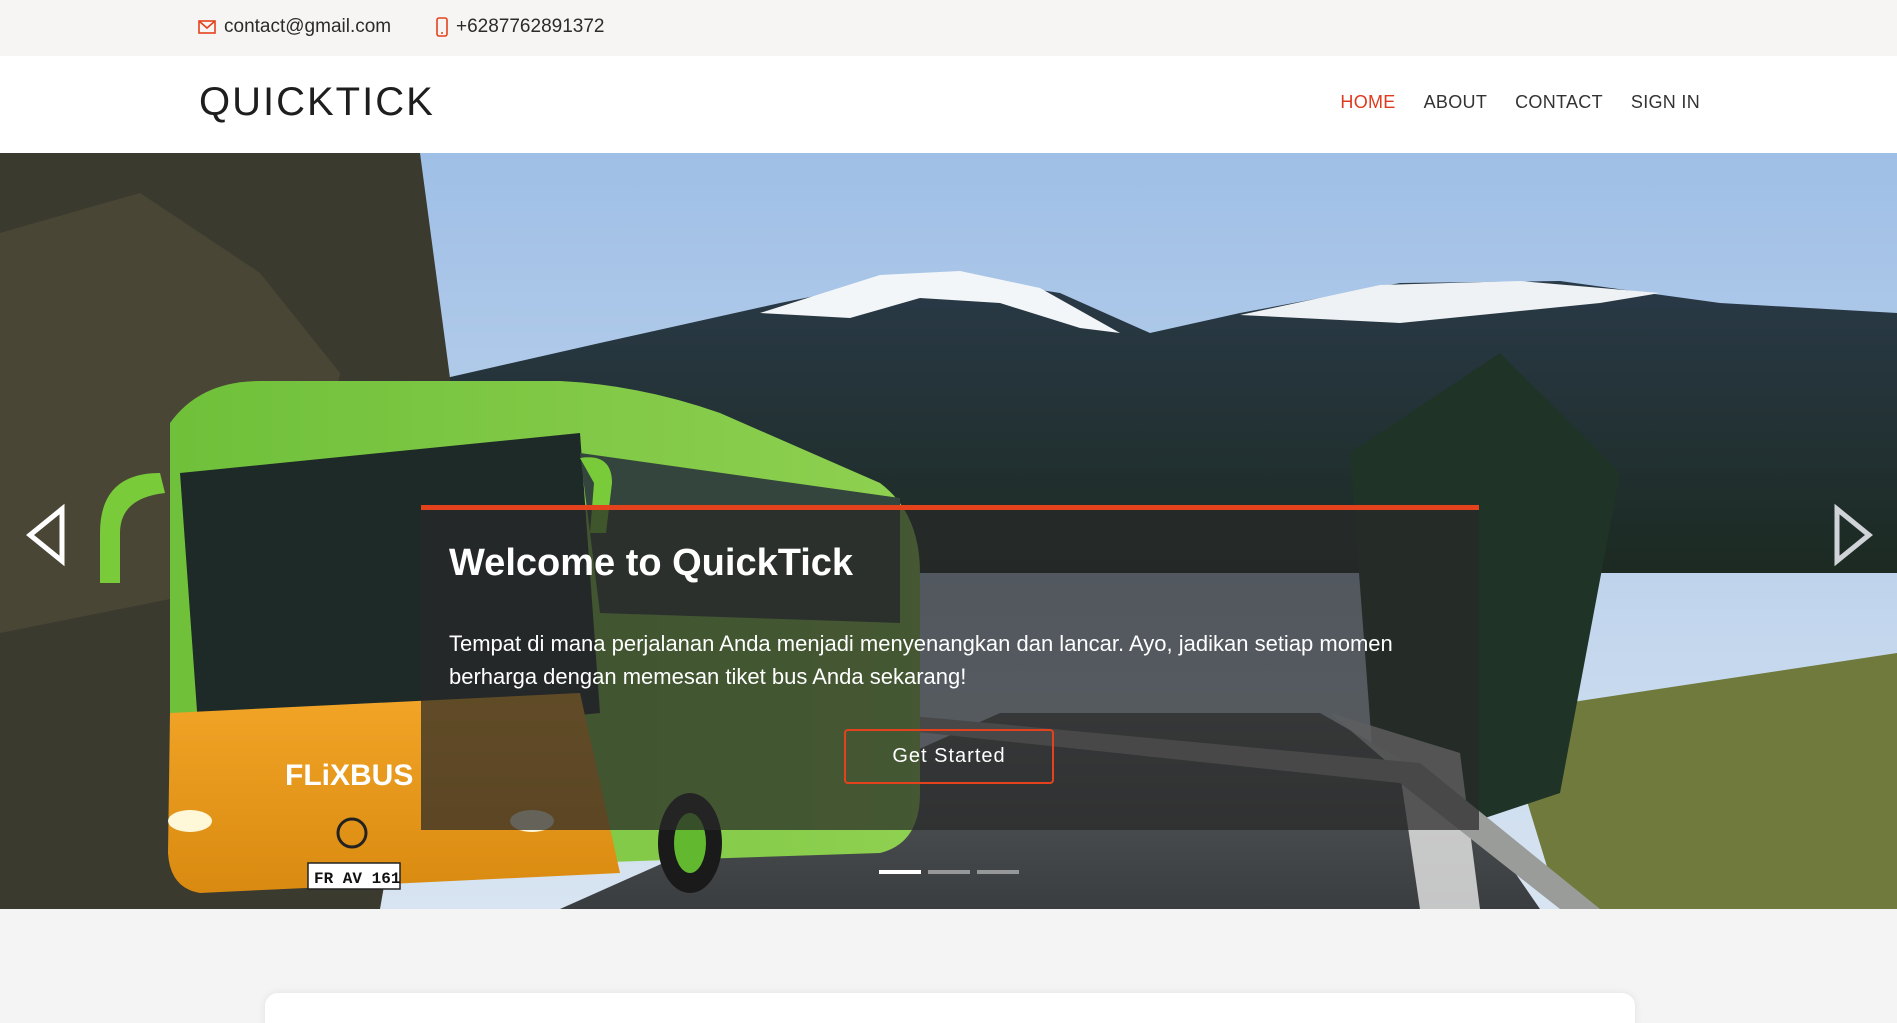  I want to click on nav-contact: CONTACT, so click(1559, 102).